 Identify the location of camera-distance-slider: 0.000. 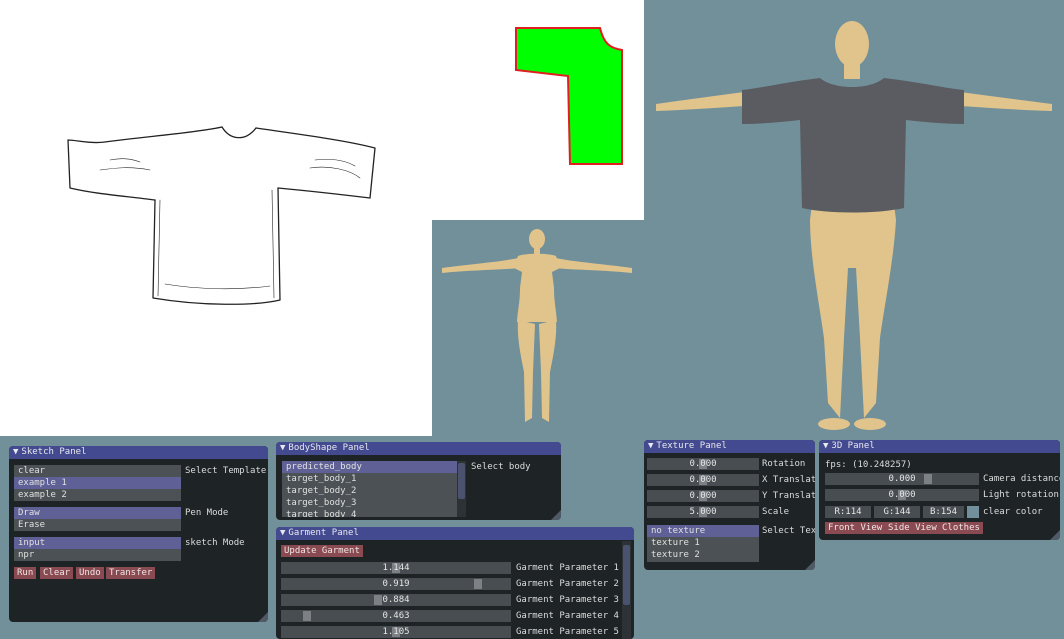
(902, 479).